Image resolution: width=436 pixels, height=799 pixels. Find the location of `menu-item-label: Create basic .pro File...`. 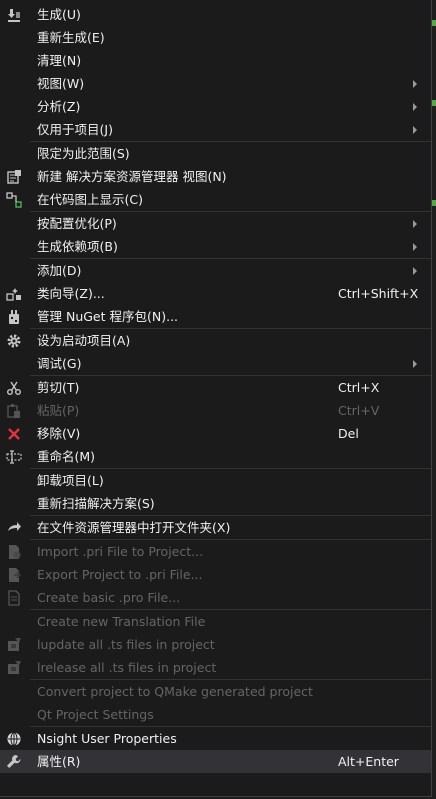

menu-item-label: Create basic .pro File... is located at coordinates (109, 597).